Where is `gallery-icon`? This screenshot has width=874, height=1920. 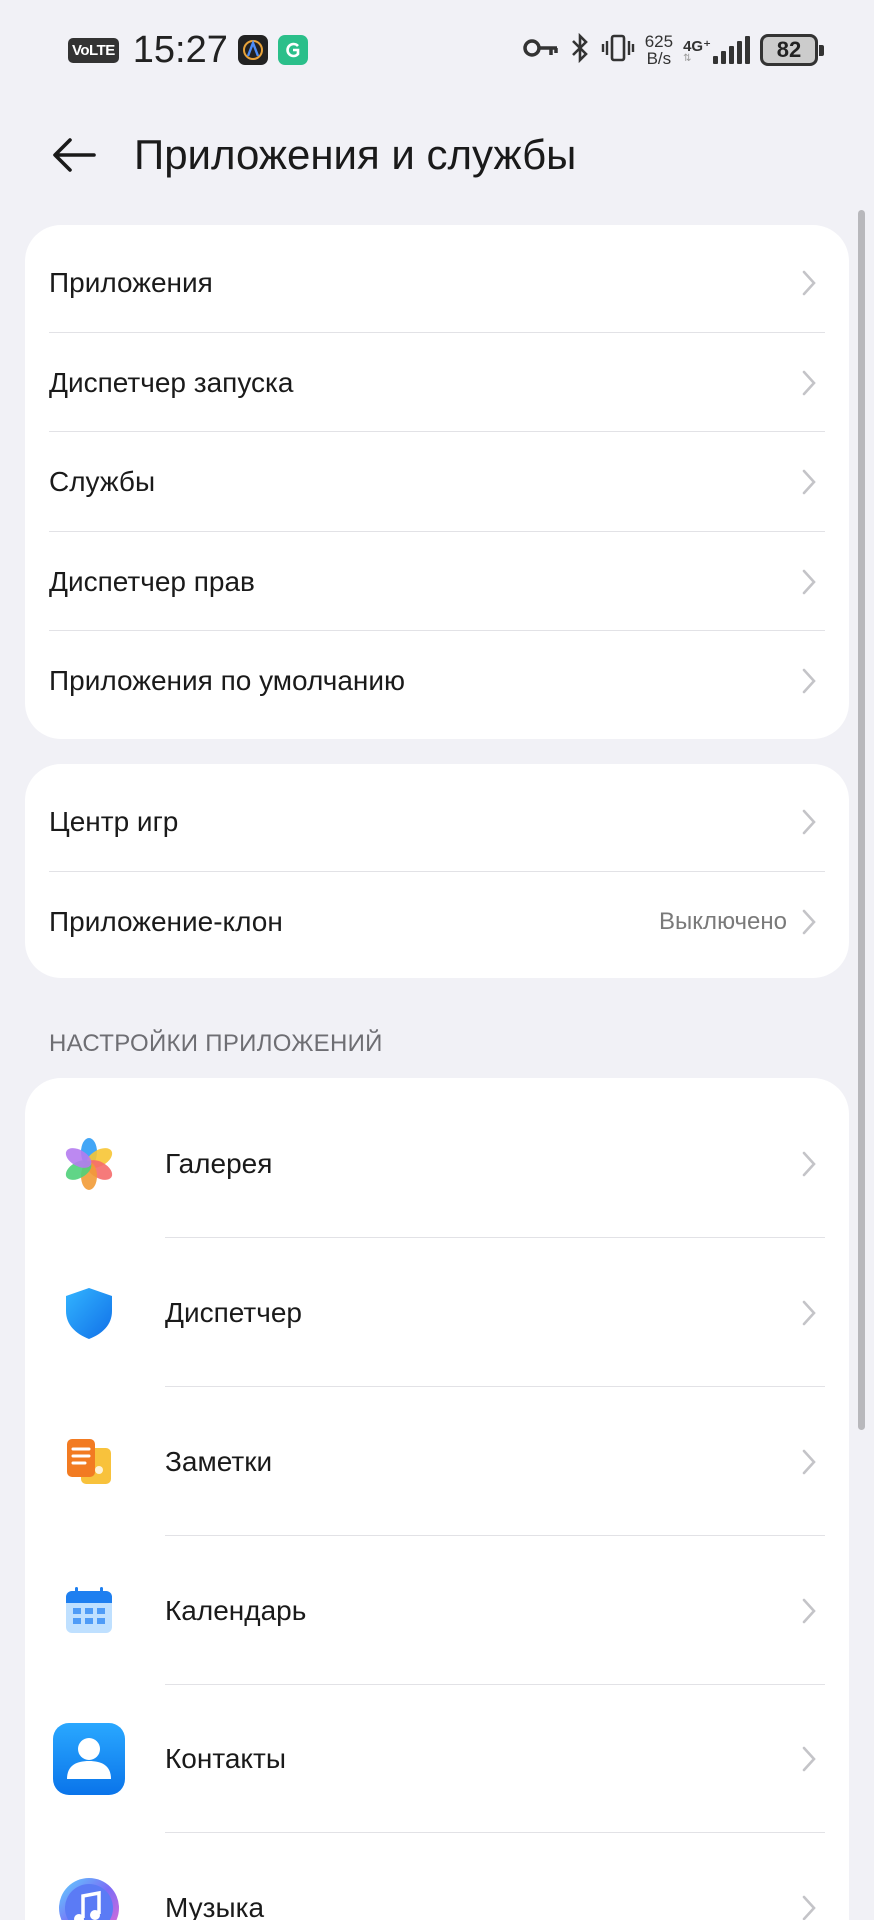 gallery-icon is located at coordinates (89, 1164).